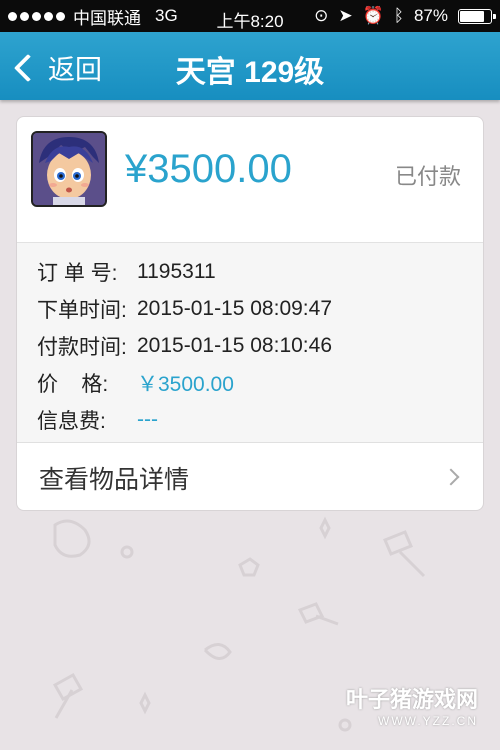  I want to click on order-time-value: 2015-01-15 08:09:47, so click(234, 308).